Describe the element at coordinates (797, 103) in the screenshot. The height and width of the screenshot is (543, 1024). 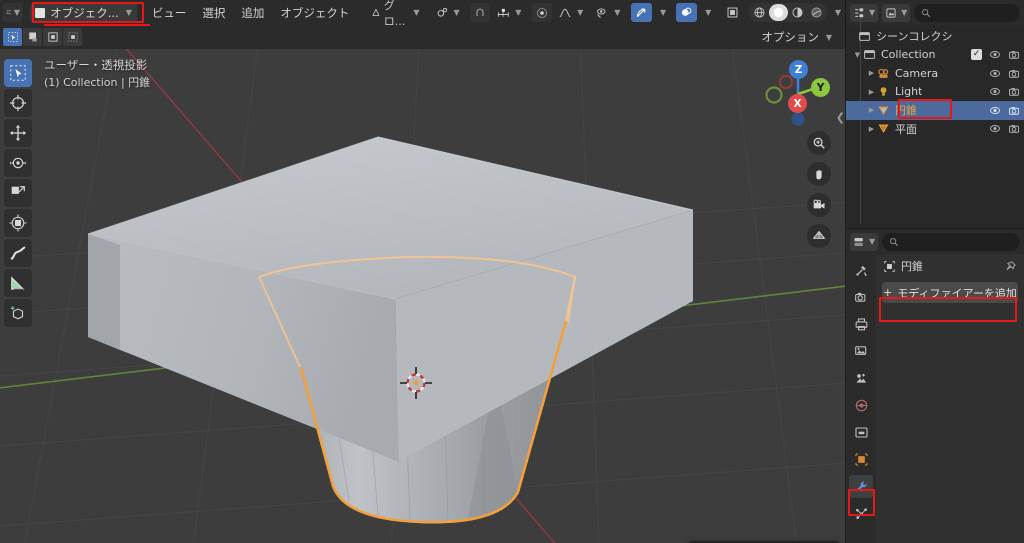
I see `gizmo-axis-x: X` at that location.